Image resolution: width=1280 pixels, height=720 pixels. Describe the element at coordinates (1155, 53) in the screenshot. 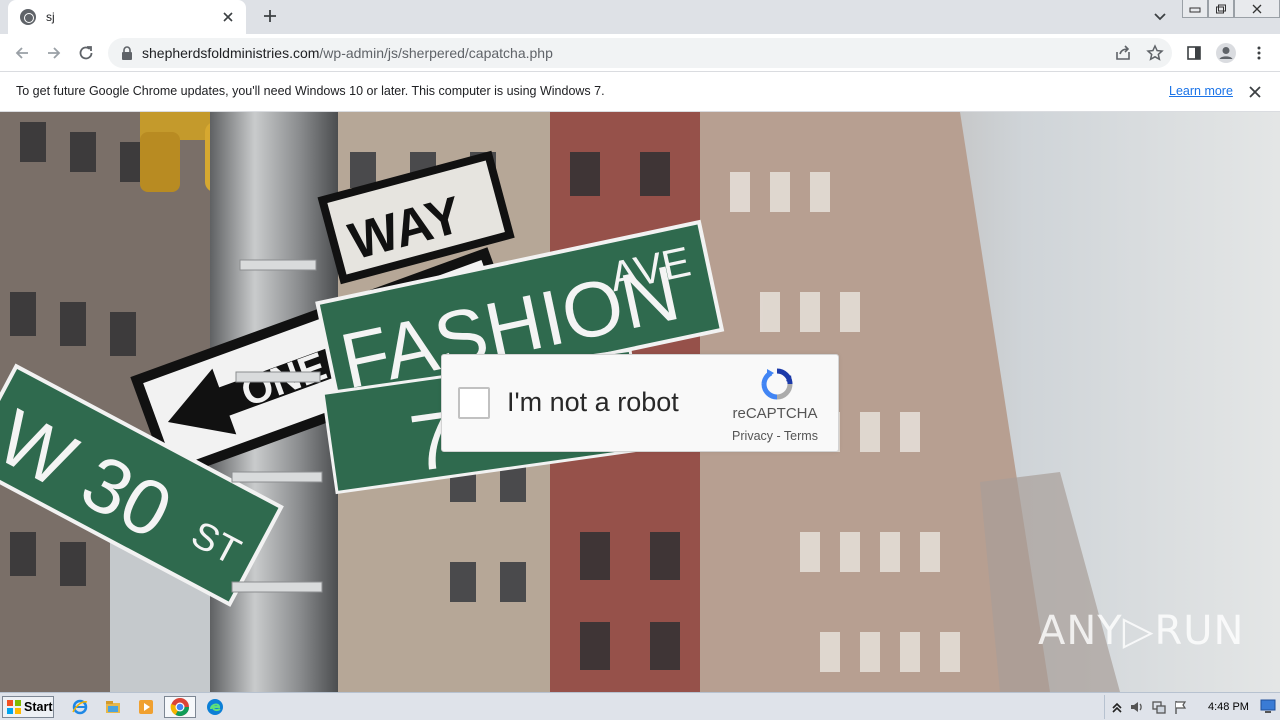

I see `star-icon` at that location.